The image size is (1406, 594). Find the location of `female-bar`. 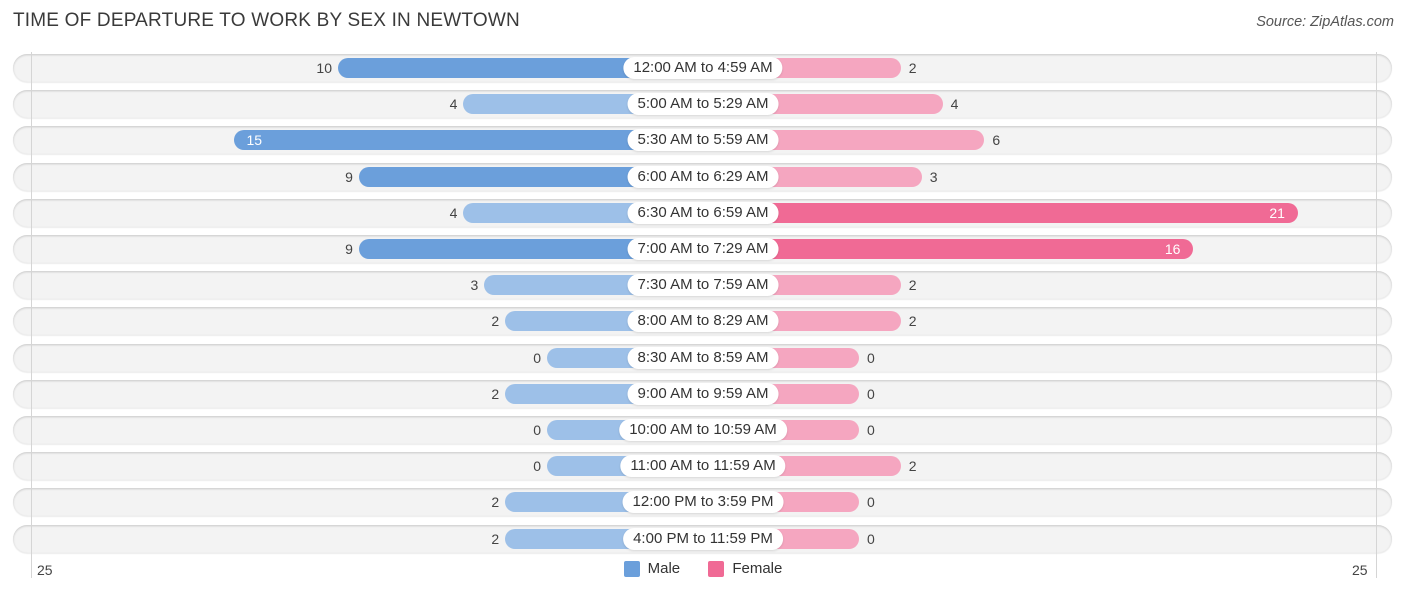

female-bar is located at coordinates (1000, 212).